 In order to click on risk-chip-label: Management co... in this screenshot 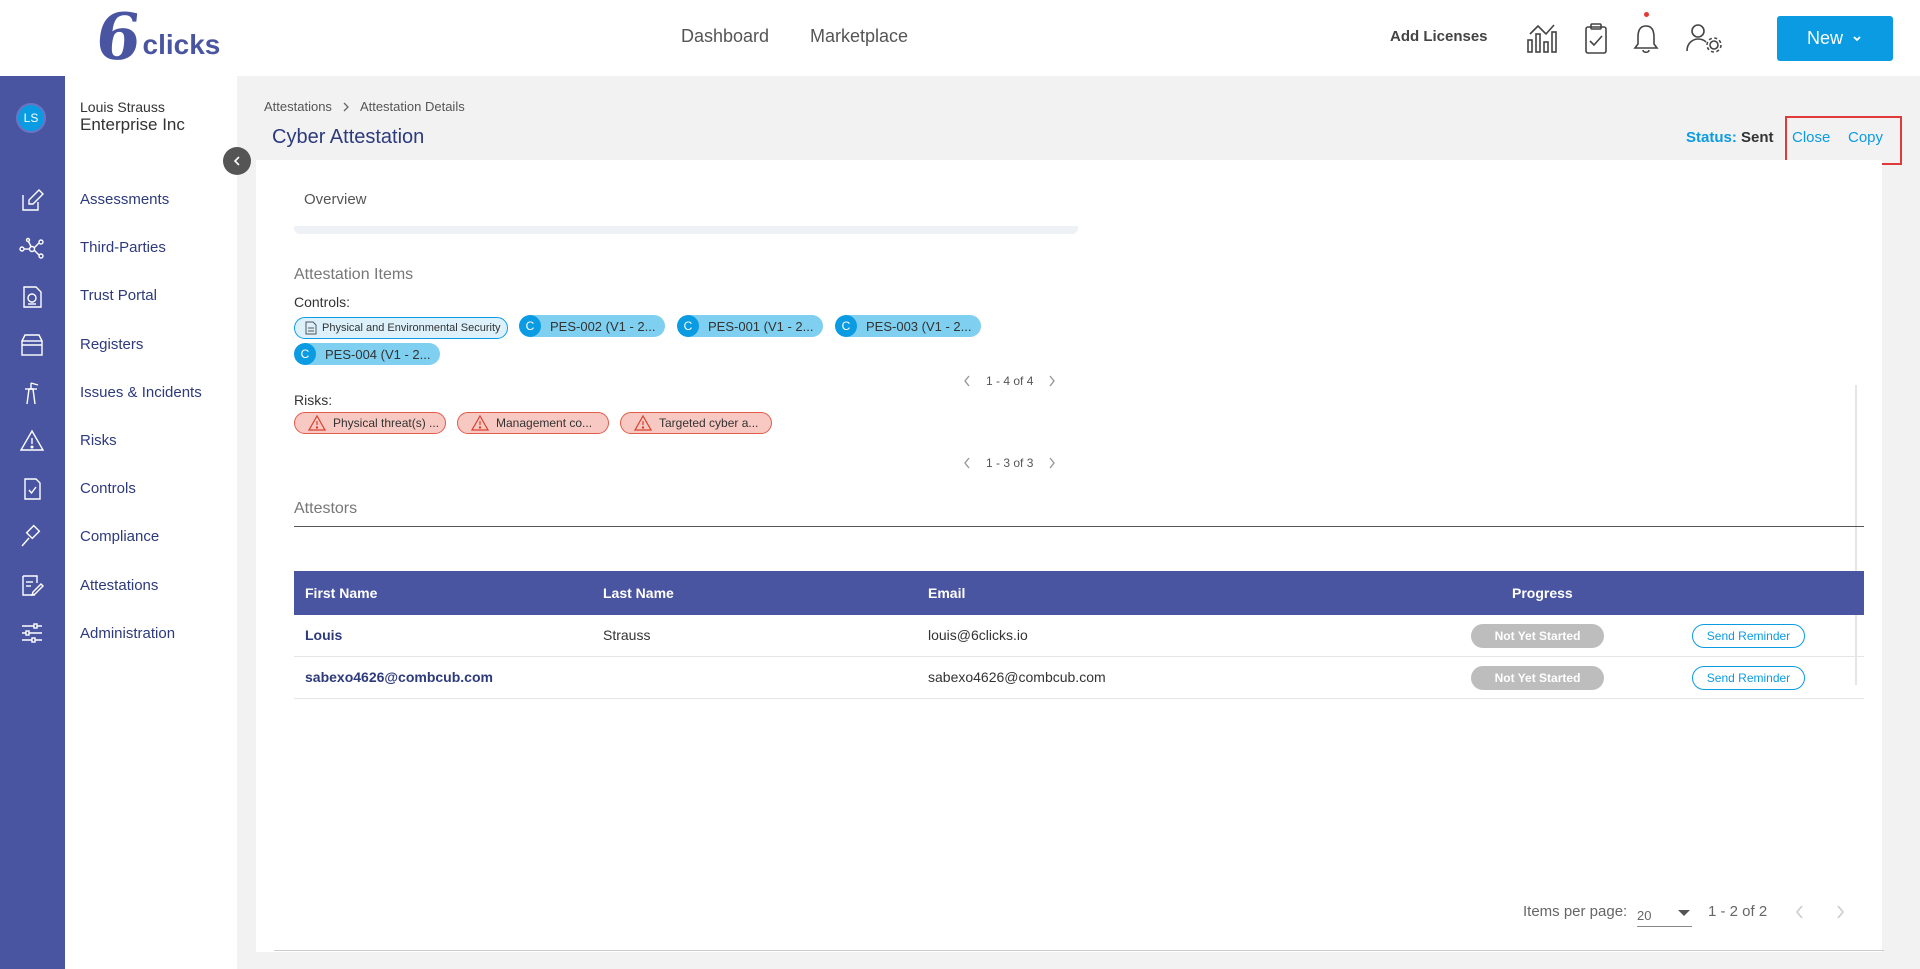, I will do `click(544, 423)`.